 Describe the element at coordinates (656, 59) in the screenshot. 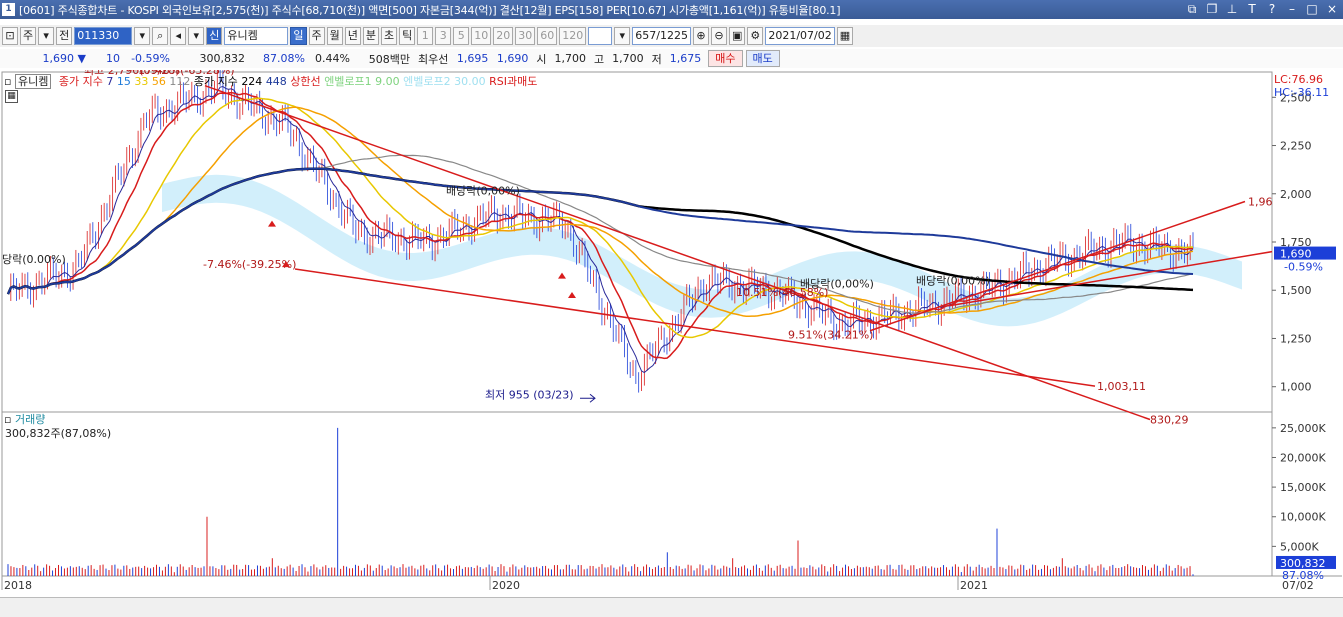

I see `low-label: 저` at that location.